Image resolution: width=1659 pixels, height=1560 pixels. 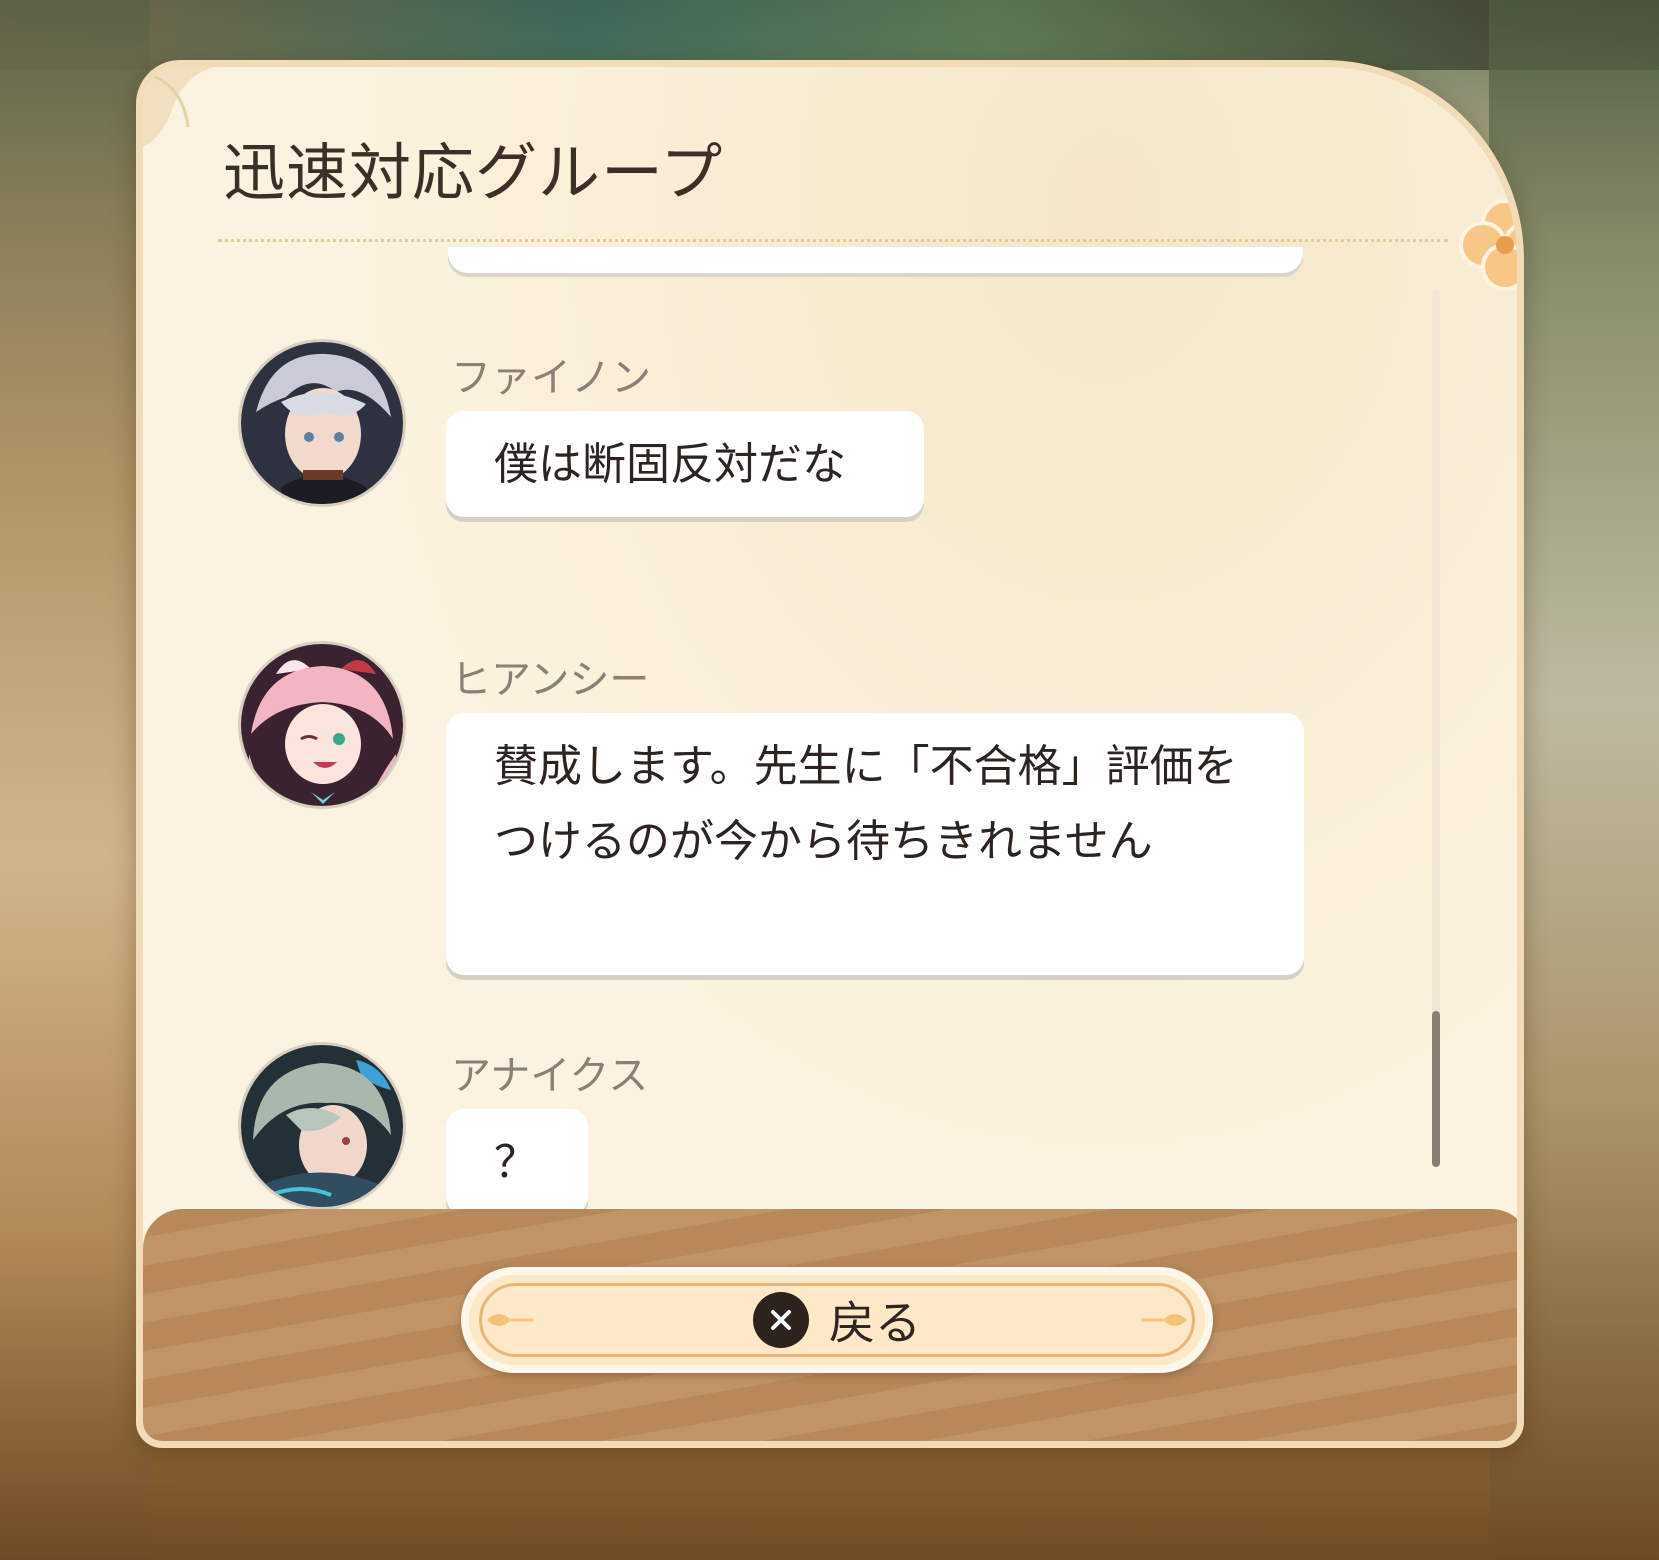 I want to click on back-button-border, so click(x=837, y=1320).